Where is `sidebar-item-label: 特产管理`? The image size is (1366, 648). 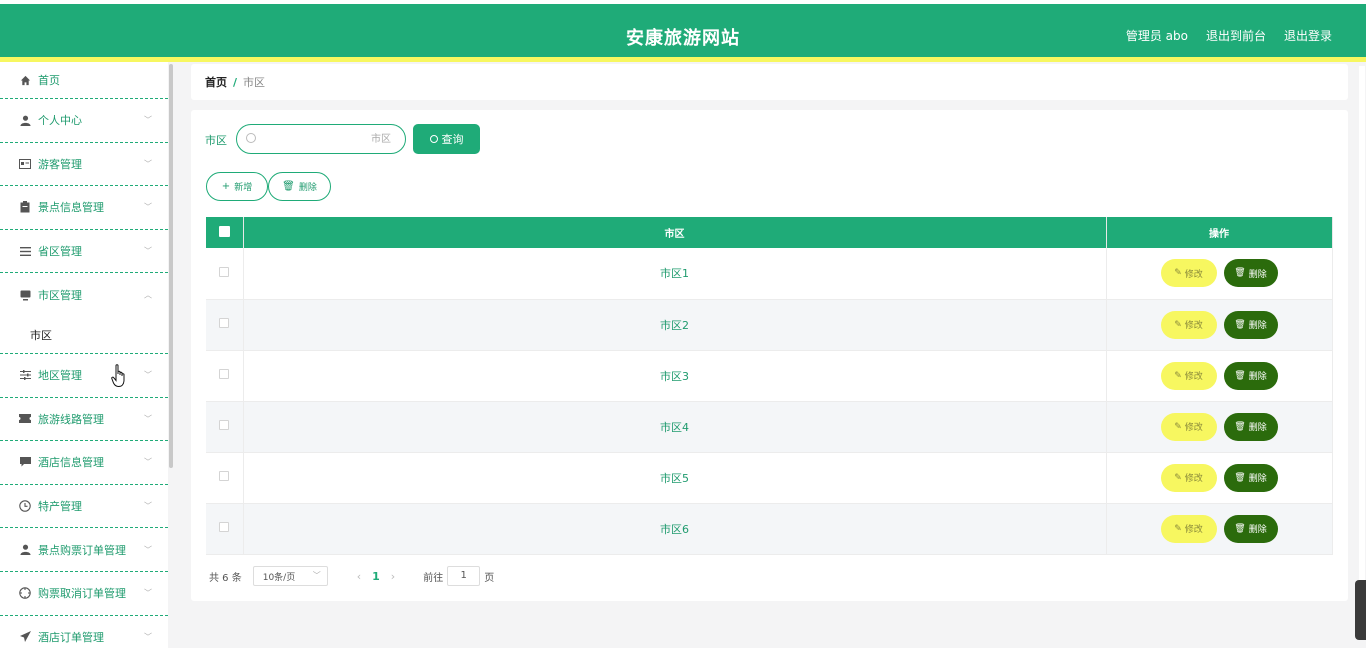
sidebar-item-label: 特产管理 is located at coordinates (60, 507).